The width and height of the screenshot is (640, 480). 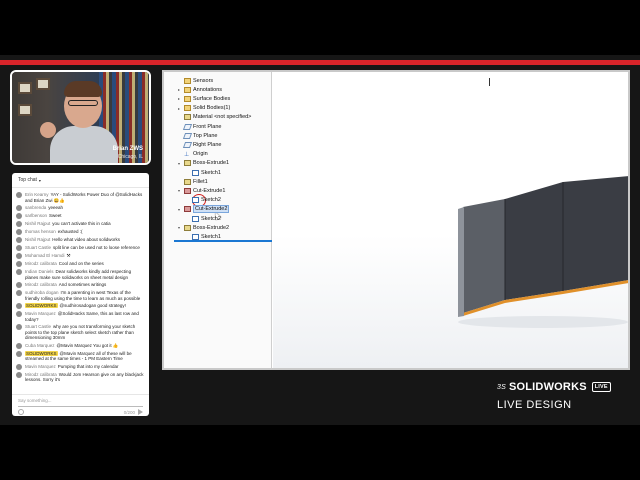 I want to click on chat-text: yeeeah, so click(x=56, y=207).